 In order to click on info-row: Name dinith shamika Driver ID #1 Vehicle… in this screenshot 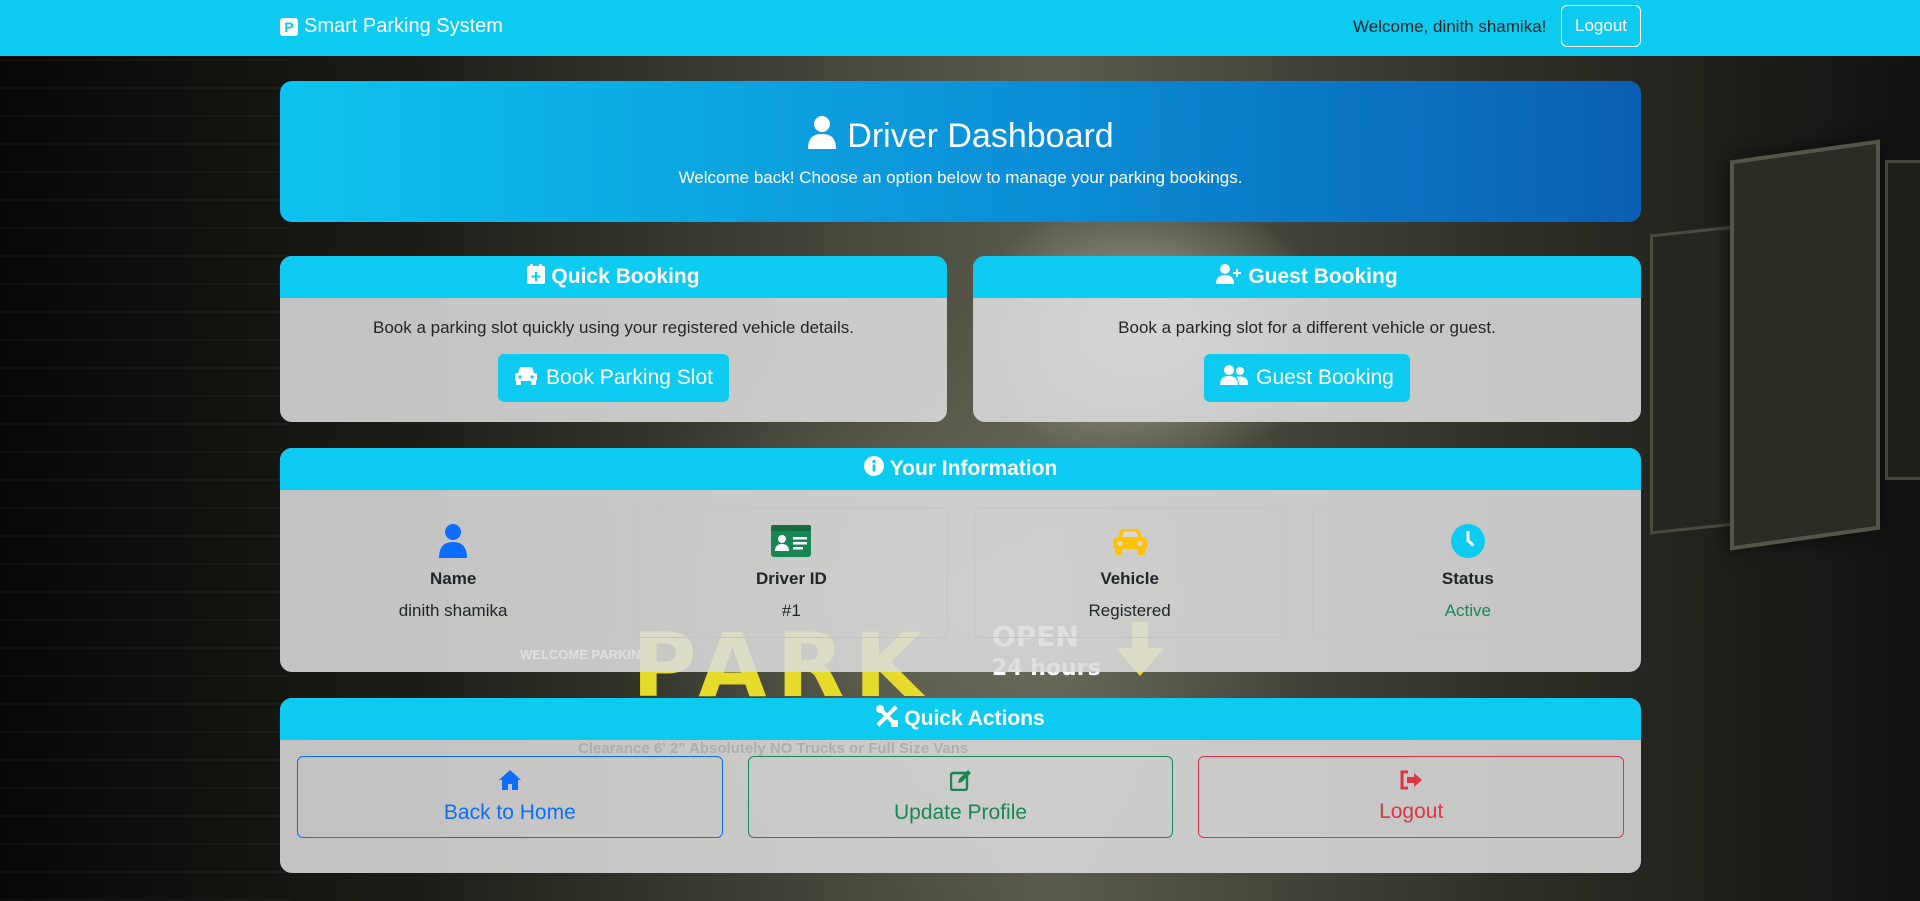, I will do `click(960, 572)`.